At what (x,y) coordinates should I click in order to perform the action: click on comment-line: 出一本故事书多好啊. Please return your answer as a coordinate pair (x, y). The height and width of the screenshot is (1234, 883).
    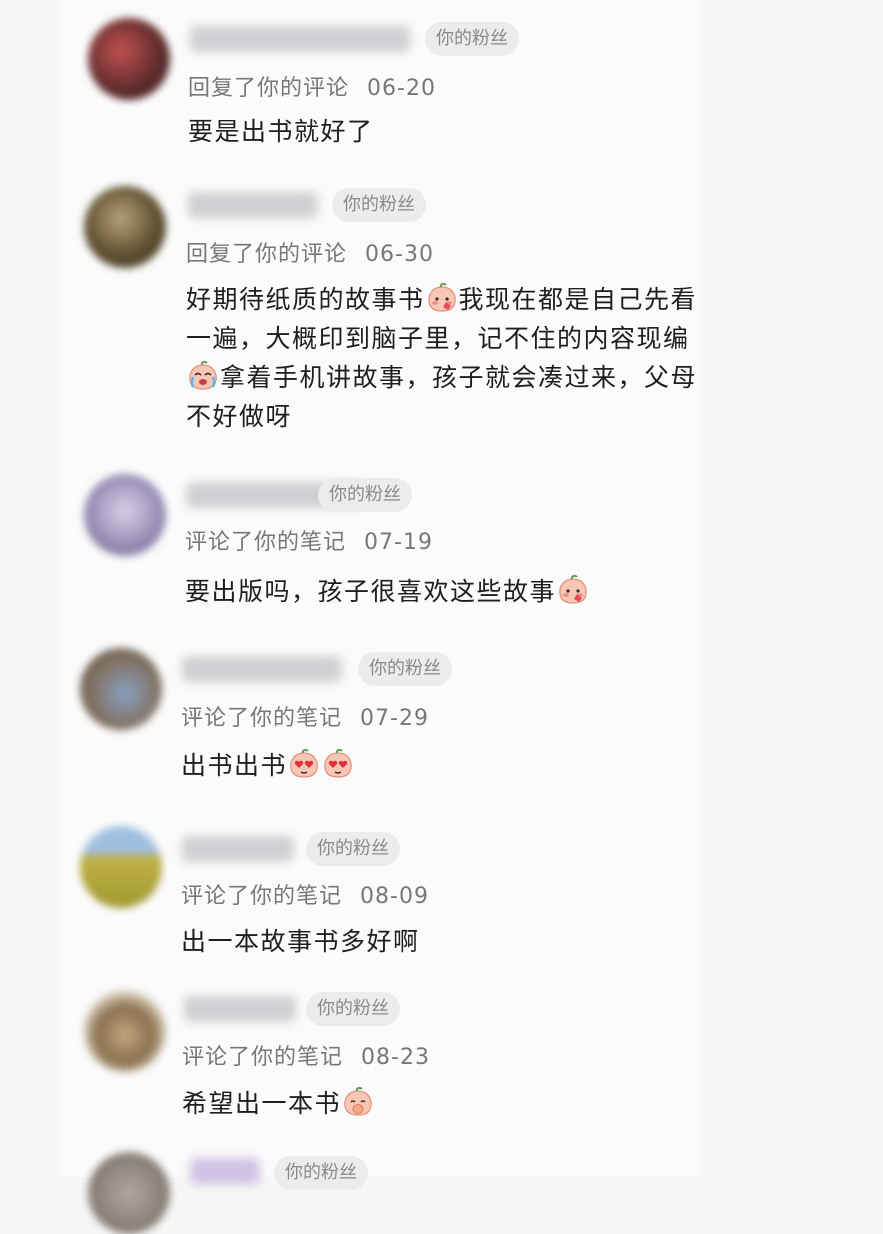
    Looking at the image, I should click on (300, 941).